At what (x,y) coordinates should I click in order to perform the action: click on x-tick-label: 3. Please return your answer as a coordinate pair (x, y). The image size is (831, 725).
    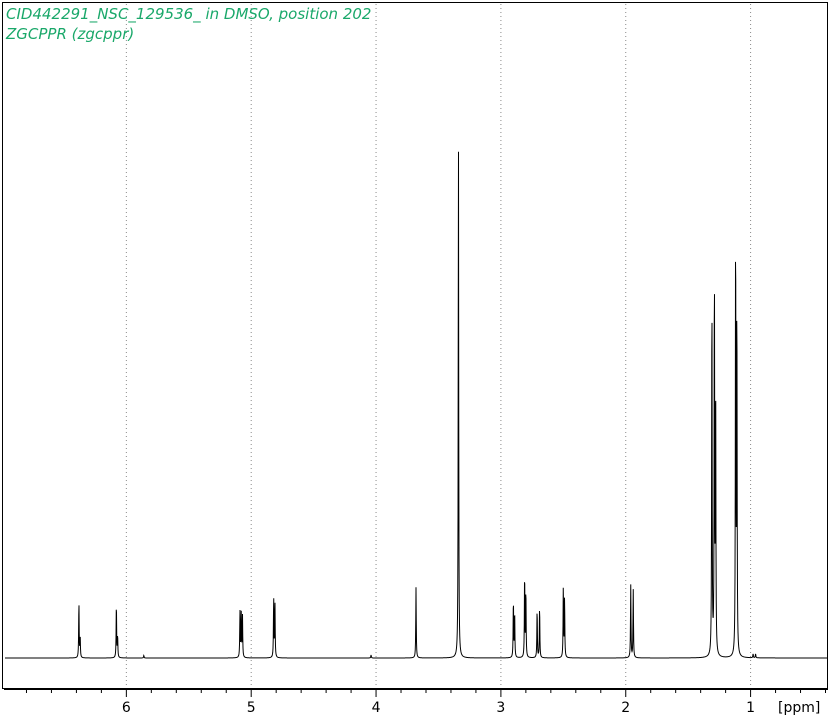
    Looking at the image, I should click on (500, 708).